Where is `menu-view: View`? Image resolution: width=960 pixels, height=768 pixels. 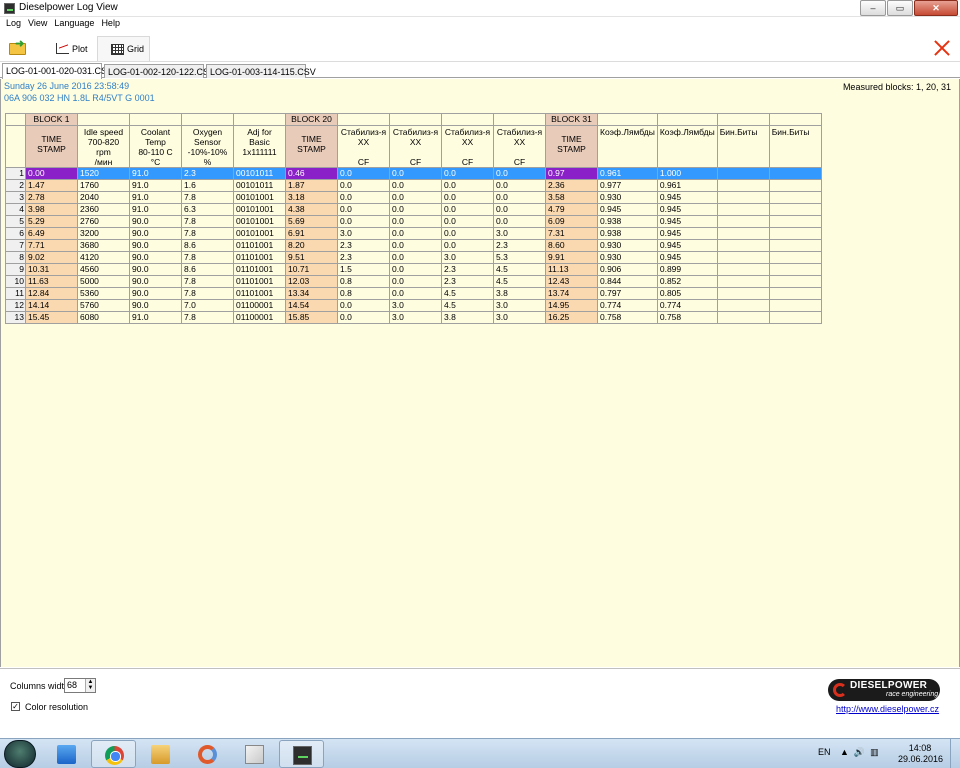 menu-view: View is located at coordinates (34, 24).